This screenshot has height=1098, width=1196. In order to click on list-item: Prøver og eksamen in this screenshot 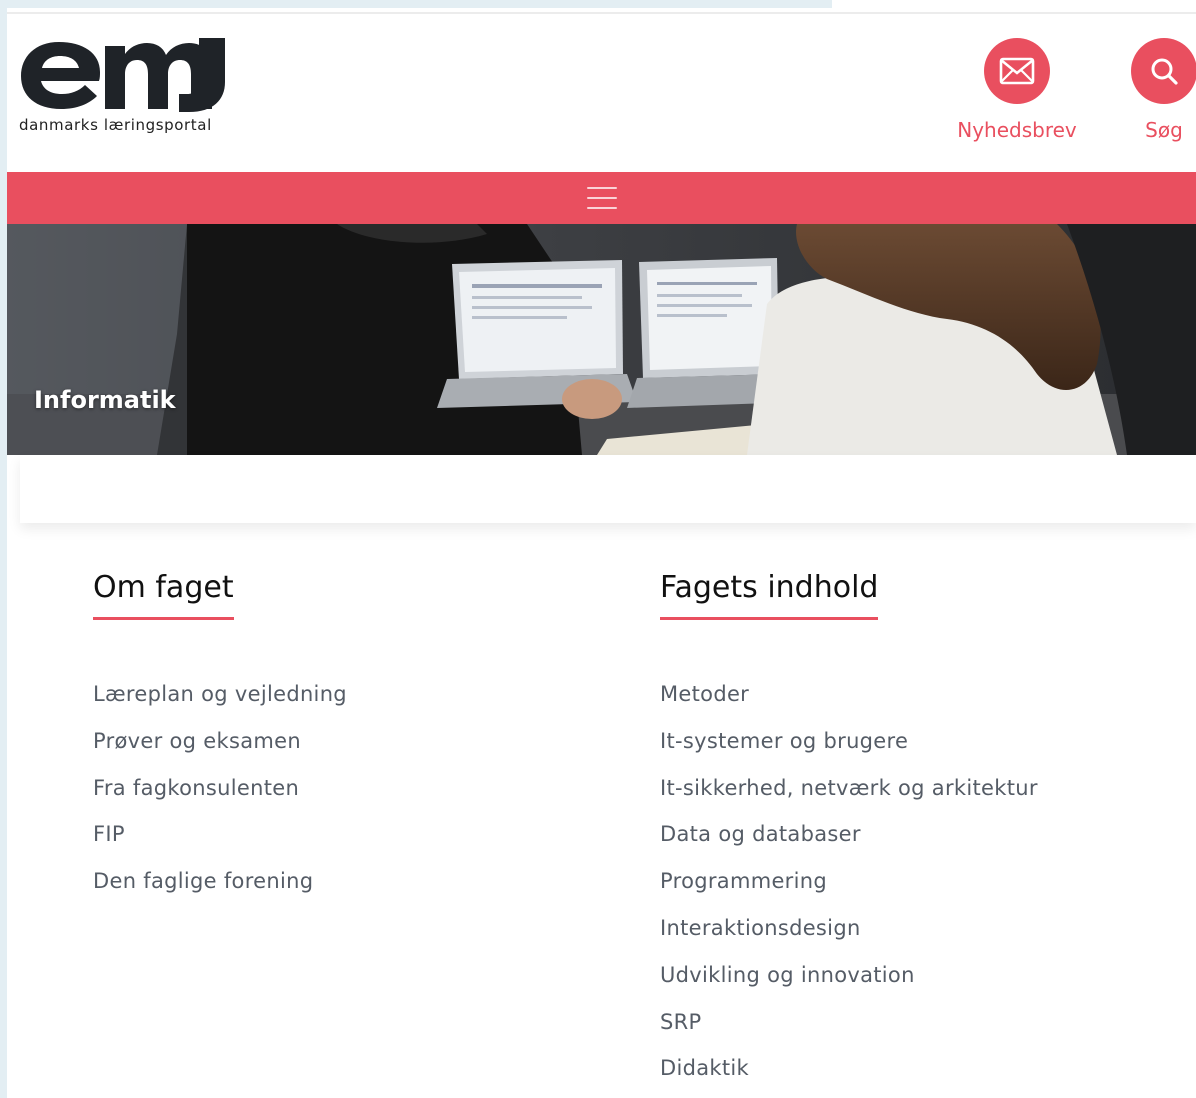, I will do `click(333, 752)`.